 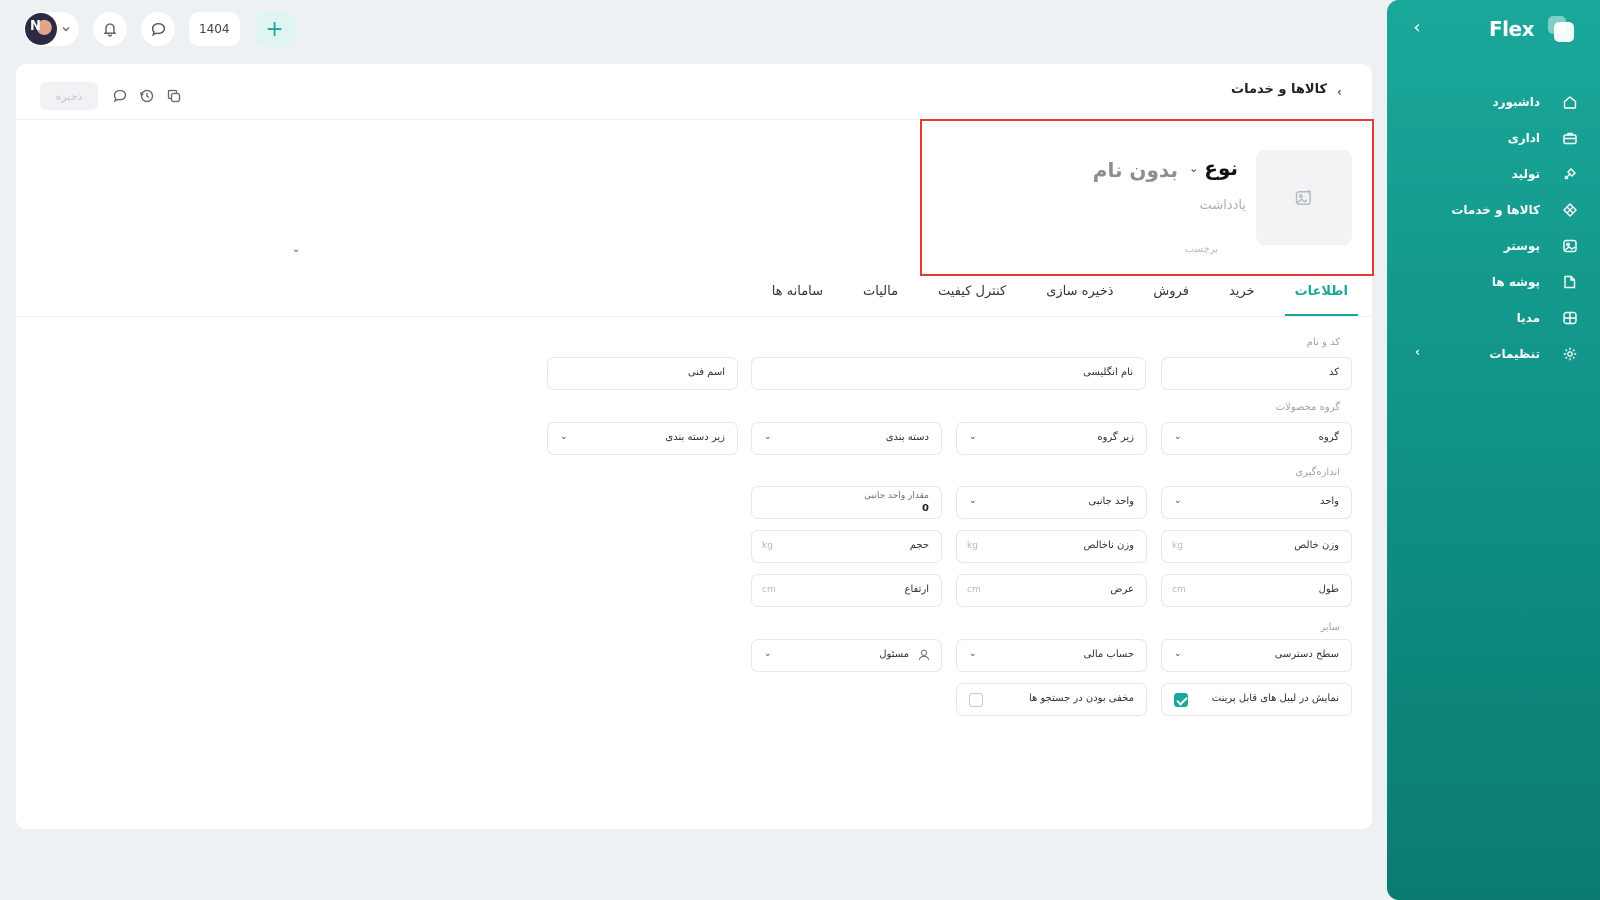 I want to click on secondary-unit-select: واحد جانبی ⌄, so click(x=1051, y=502).